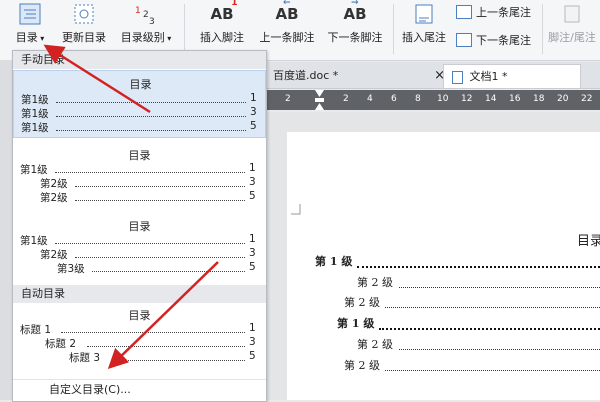 This screenshot has height=402, width=600. What do you see at coordinates (394, 99) in the screenshot?
I see `ruler-tick: 6` at bounding box center [394, 99].